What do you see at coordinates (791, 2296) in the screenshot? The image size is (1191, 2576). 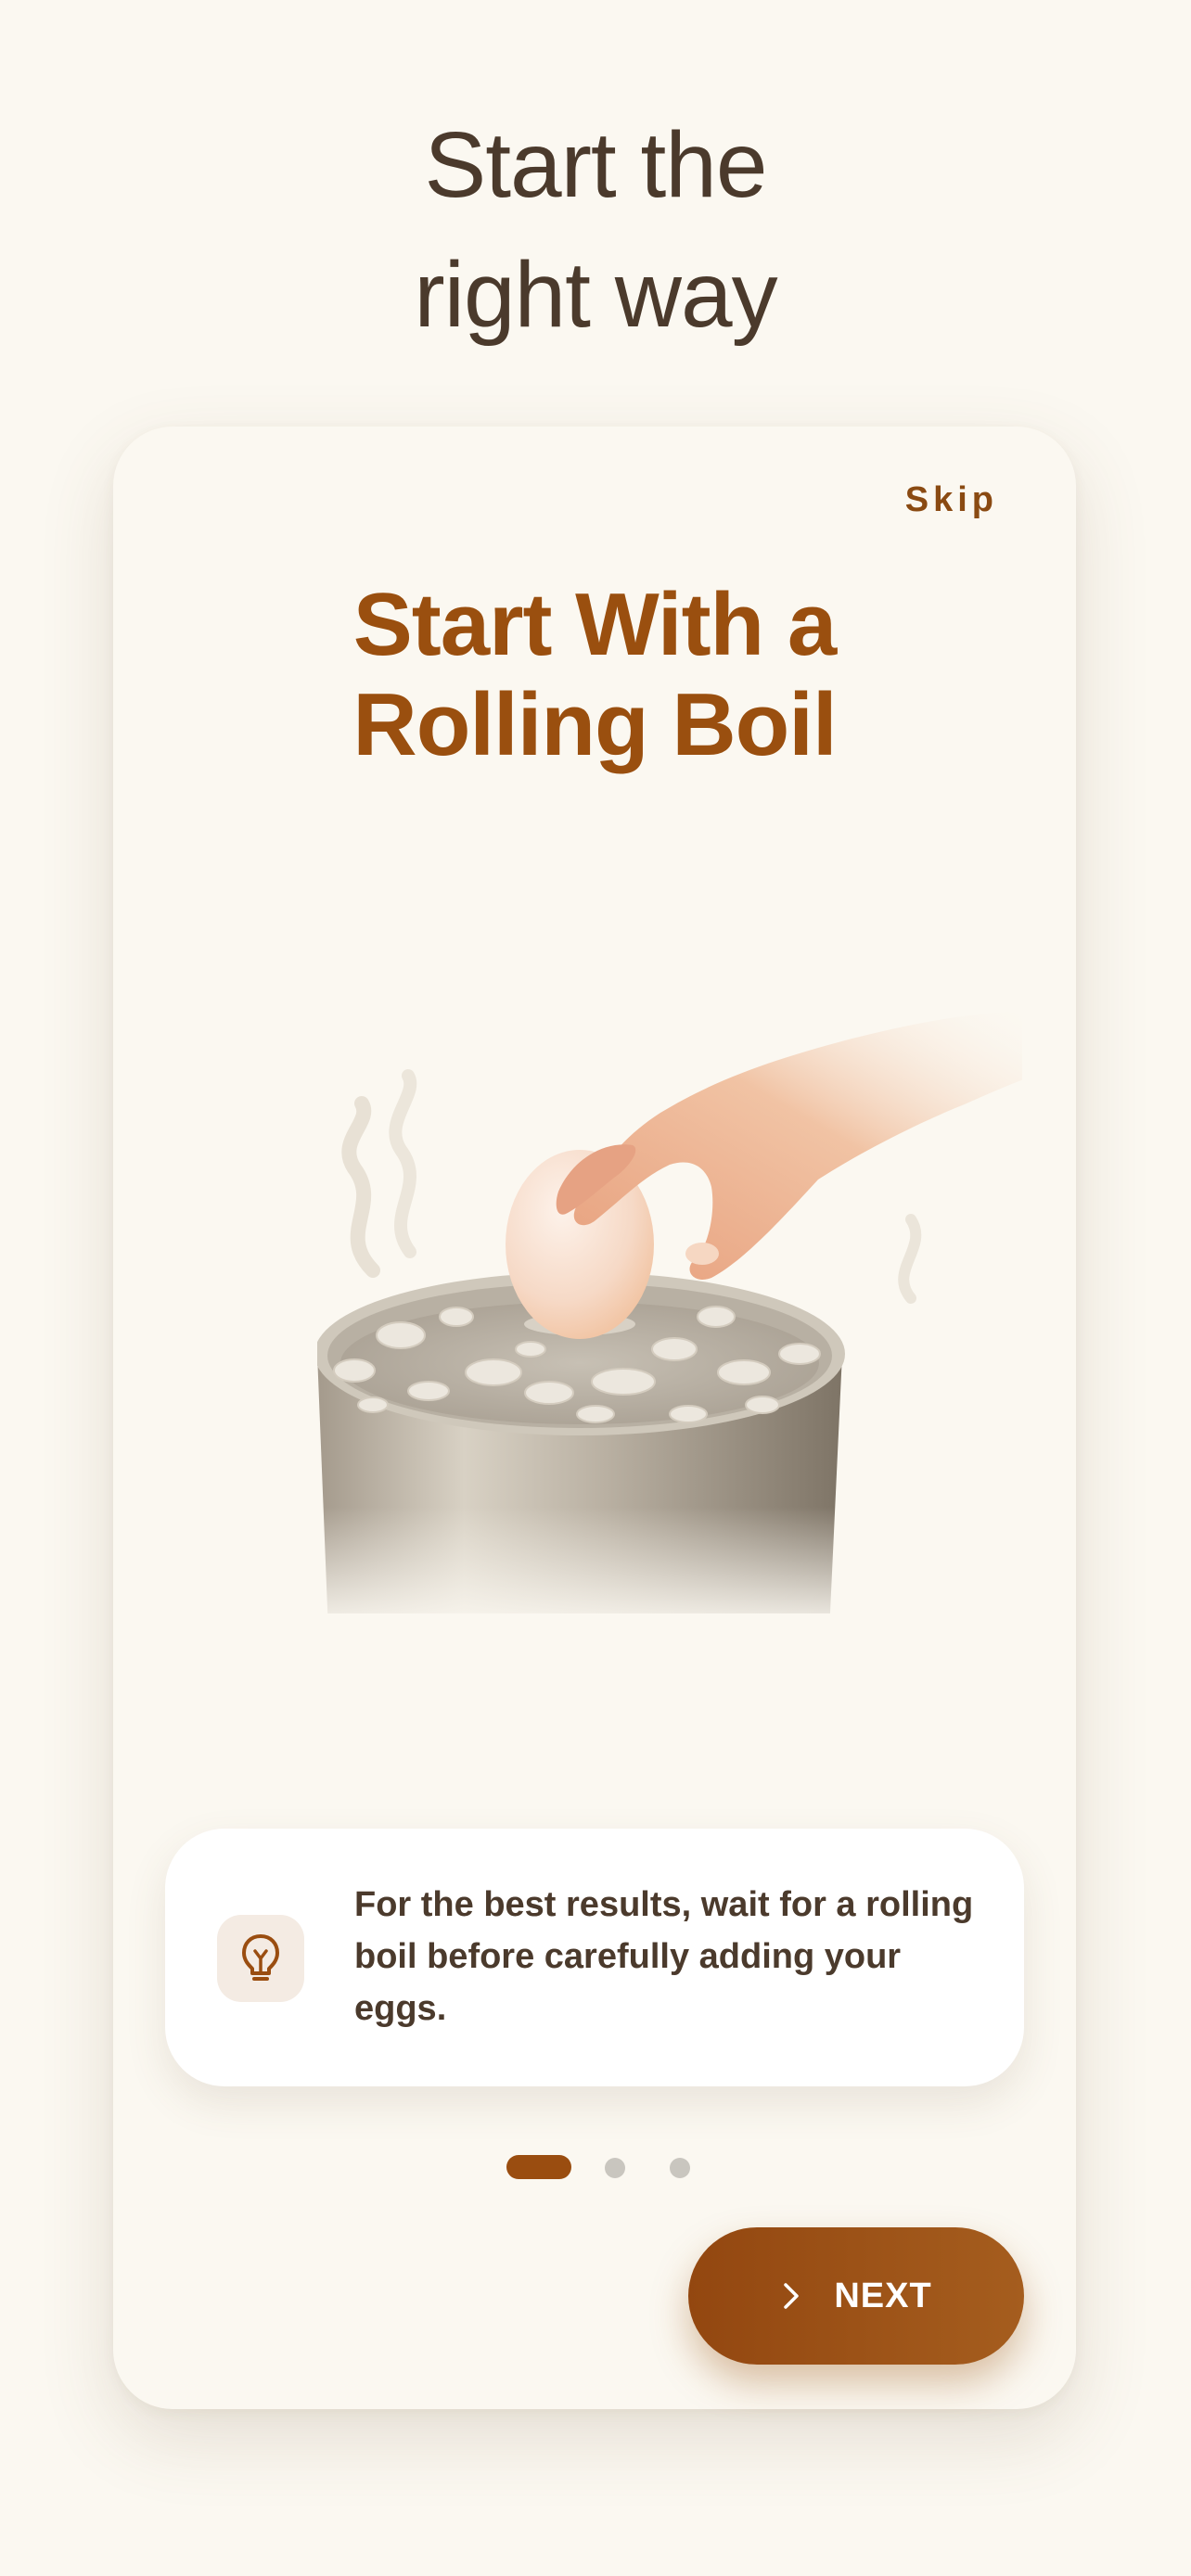 I see `chevron-right-icon` at bounding box center [791, 2296].